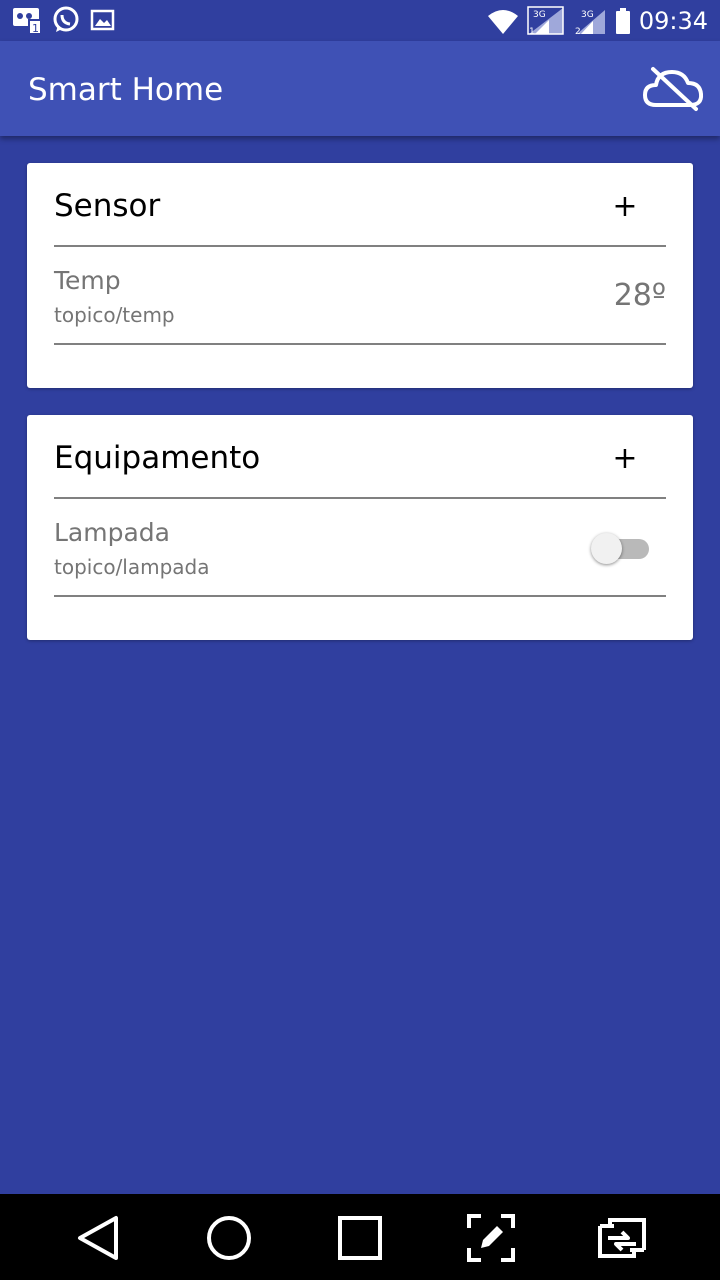 The image size is (720, 1280). I want to click on cloud-connection-button, so click(673, 88).